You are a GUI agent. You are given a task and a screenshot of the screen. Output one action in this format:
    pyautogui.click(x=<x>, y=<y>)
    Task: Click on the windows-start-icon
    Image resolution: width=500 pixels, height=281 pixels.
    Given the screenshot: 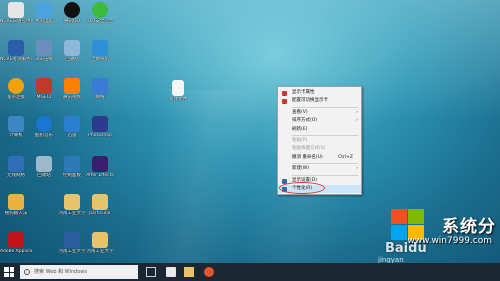 What is the action you would take?
    pyautogui.click(x=9, y=272)
    